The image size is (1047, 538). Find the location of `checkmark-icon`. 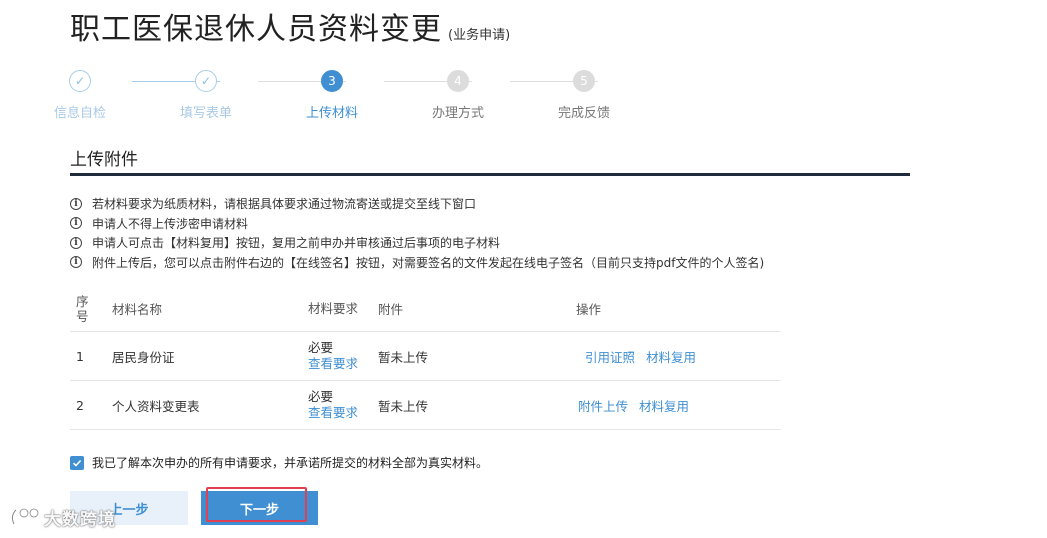

checkmark-icon is located at coordinates (77, 463).